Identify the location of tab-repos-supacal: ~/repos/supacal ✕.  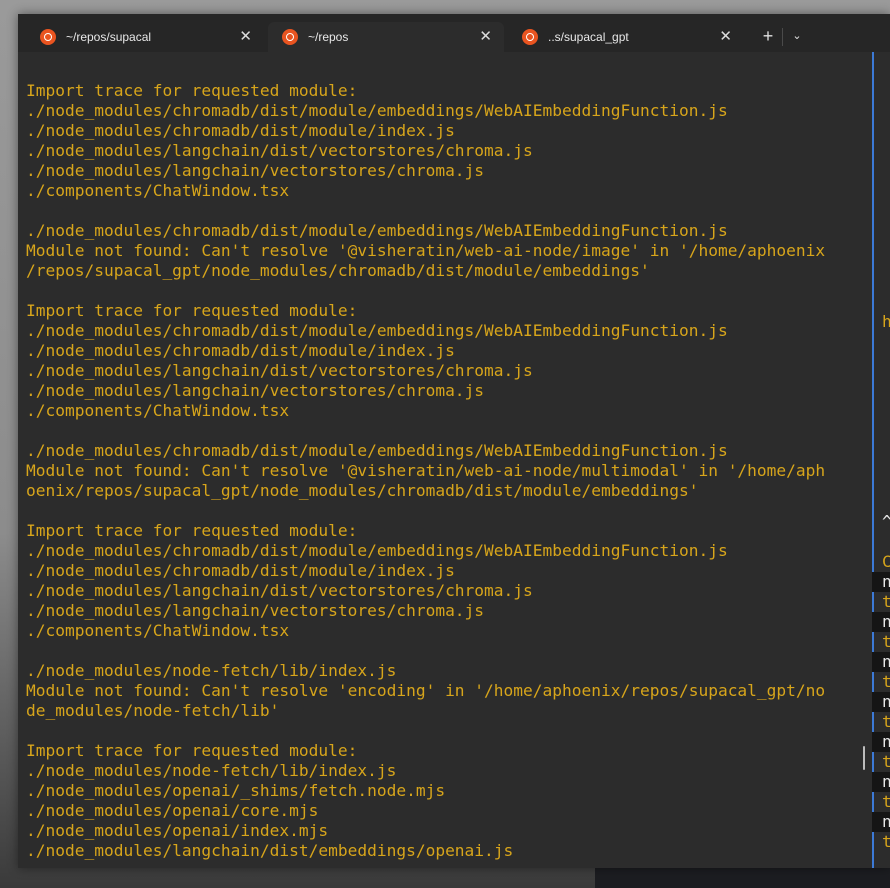
(145, 37).